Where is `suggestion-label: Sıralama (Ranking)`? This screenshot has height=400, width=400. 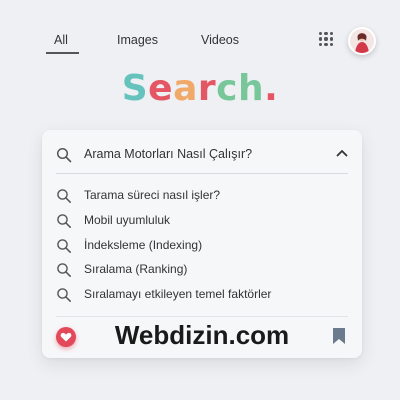
suggestion-label: Sıralama (Ranking) is located at coordinates (136, 269).